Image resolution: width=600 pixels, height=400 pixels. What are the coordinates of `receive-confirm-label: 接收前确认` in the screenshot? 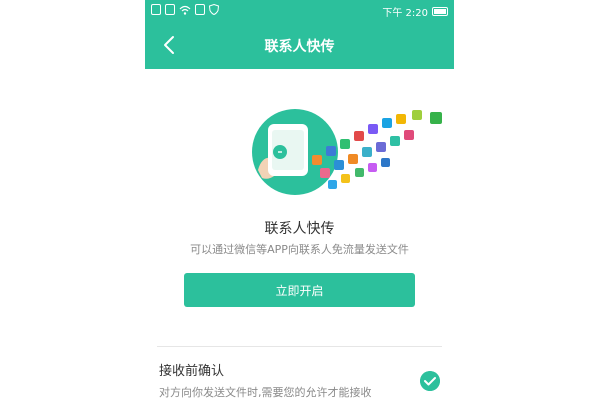 It's located at (192, 371).